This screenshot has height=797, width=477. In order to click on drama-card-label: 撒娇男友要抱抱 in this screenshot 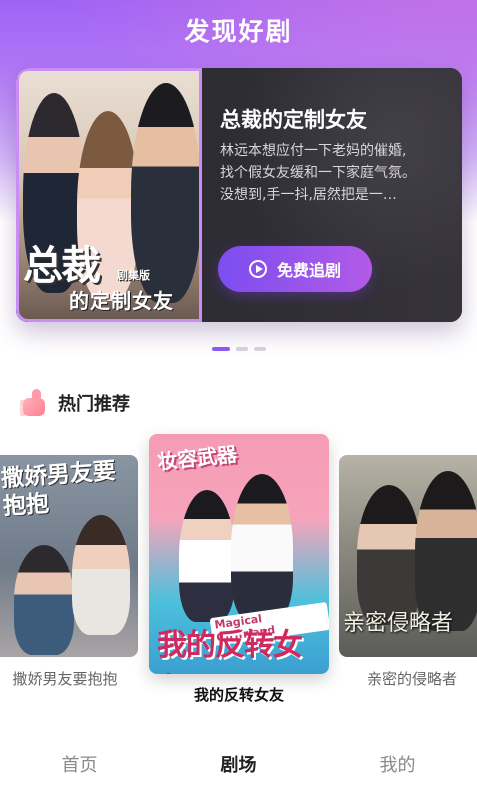, I will do `click(69, 678)`.